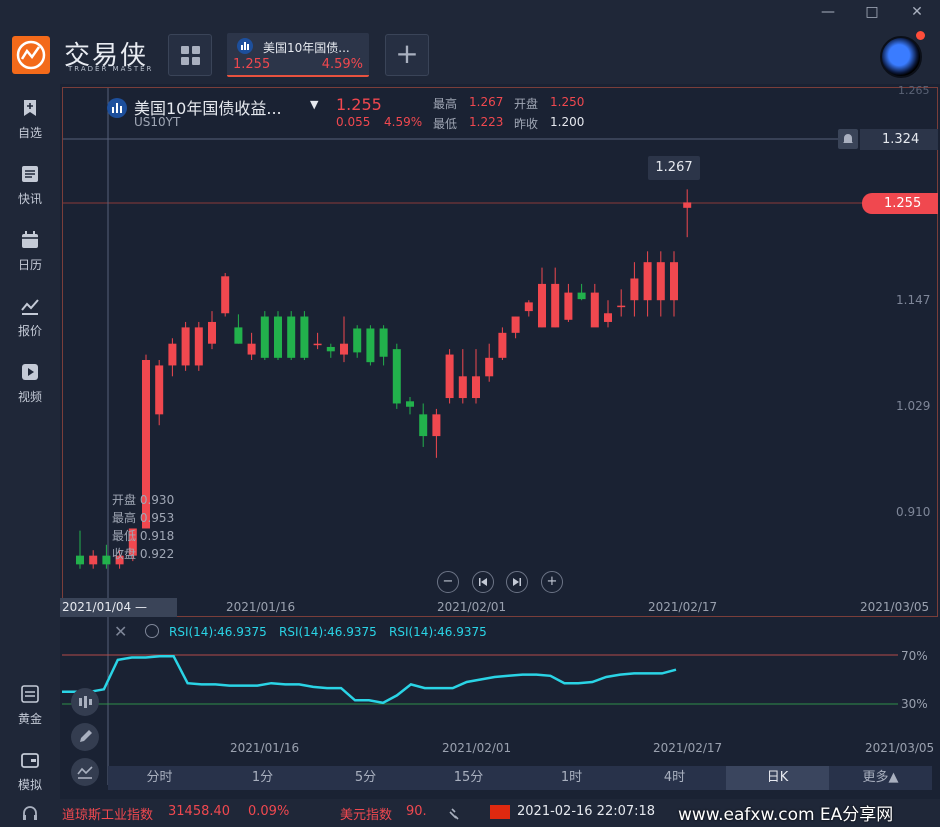 Image resolution: width=940 pixels, height=827 pixels. Describe the element at coordinates (29, 719) in the screenshot. I see `sidebar-item-label: 黄金` at that location.